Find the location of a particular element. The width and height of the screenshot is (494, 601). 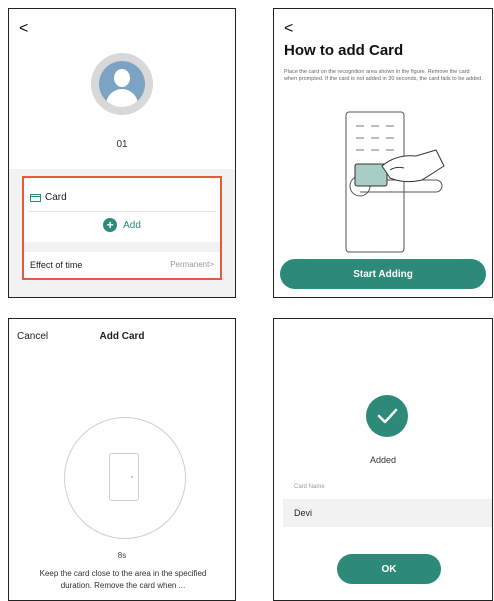

add-label: Add is located at coordinates (132, 225).